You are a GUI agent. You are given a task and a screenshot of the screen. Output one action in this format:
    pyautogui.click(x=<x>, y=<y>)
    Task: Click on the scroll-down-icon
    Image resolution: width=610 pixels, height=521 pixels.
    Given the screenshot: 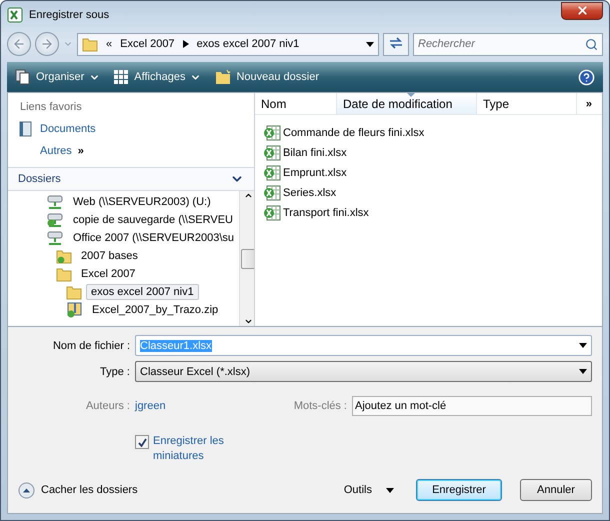 What is the action you would take?
    pyautogui.click(x=248, y=321)
    